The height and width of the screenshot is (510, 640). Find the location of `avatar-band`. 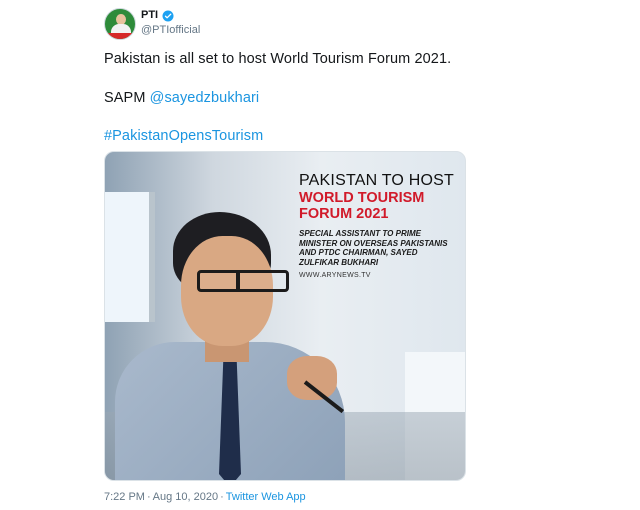

avatar-band is located at coordinates (120, 36).